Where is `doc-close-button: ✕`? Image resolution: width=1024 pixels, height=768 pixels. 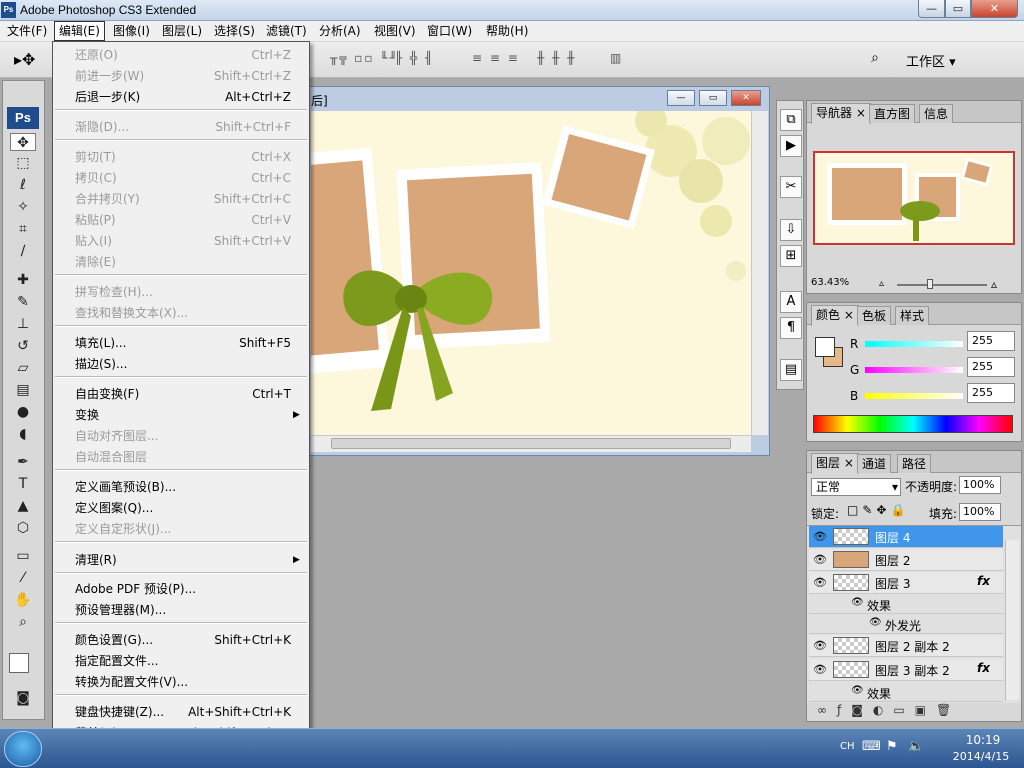 doc-close-button: ✕ is located at coordinates (746, 98).